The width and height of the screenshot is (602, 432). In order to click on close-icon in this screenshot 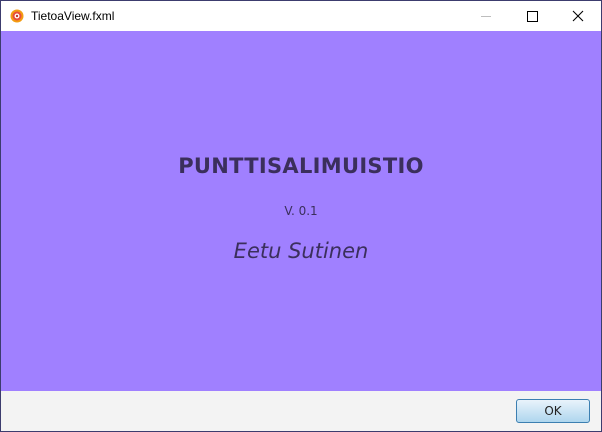, I will do `click(578, 16)`.